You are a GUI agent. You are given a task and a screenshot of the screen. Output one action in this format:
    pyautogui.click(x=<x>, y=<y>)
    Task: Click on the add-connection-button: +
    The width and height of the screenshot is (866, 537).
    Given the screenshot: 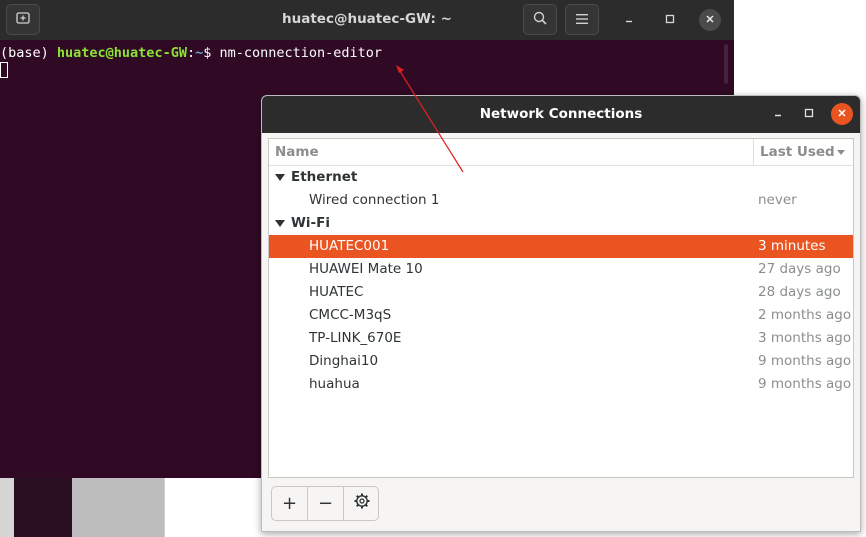 What is the action you would take?
    pyautogui.click(x=289, y=503)
    